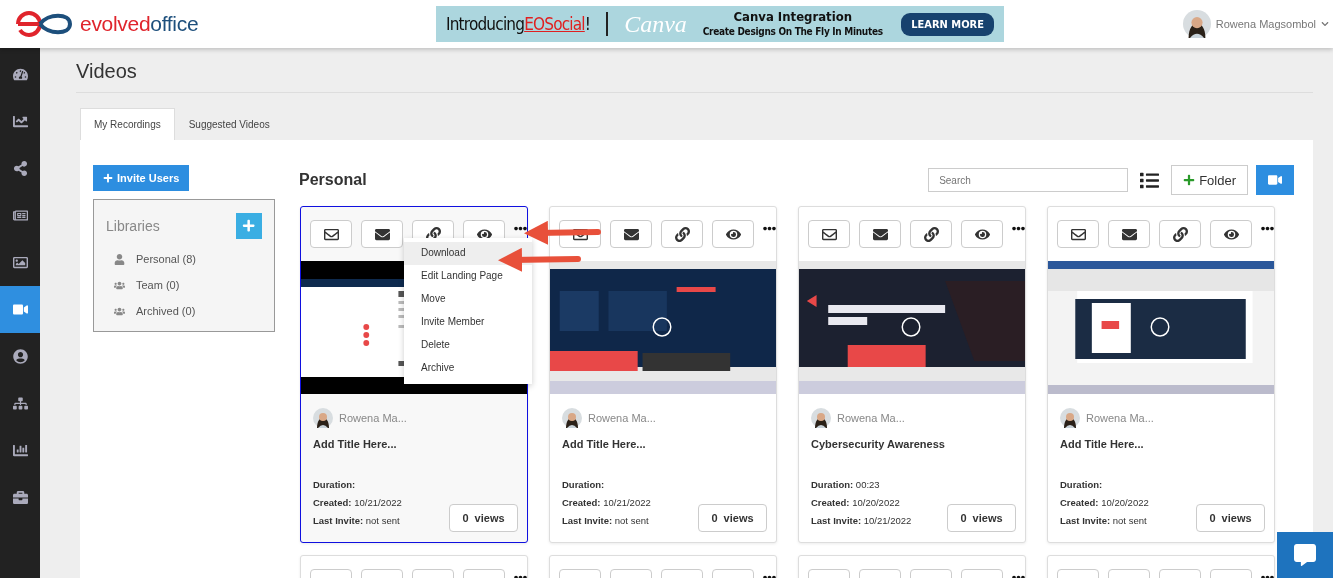  What do you see at coordinates (468, 299) in the screenshot?
I see `menu-item: Move` at bounding box center [468, 299].